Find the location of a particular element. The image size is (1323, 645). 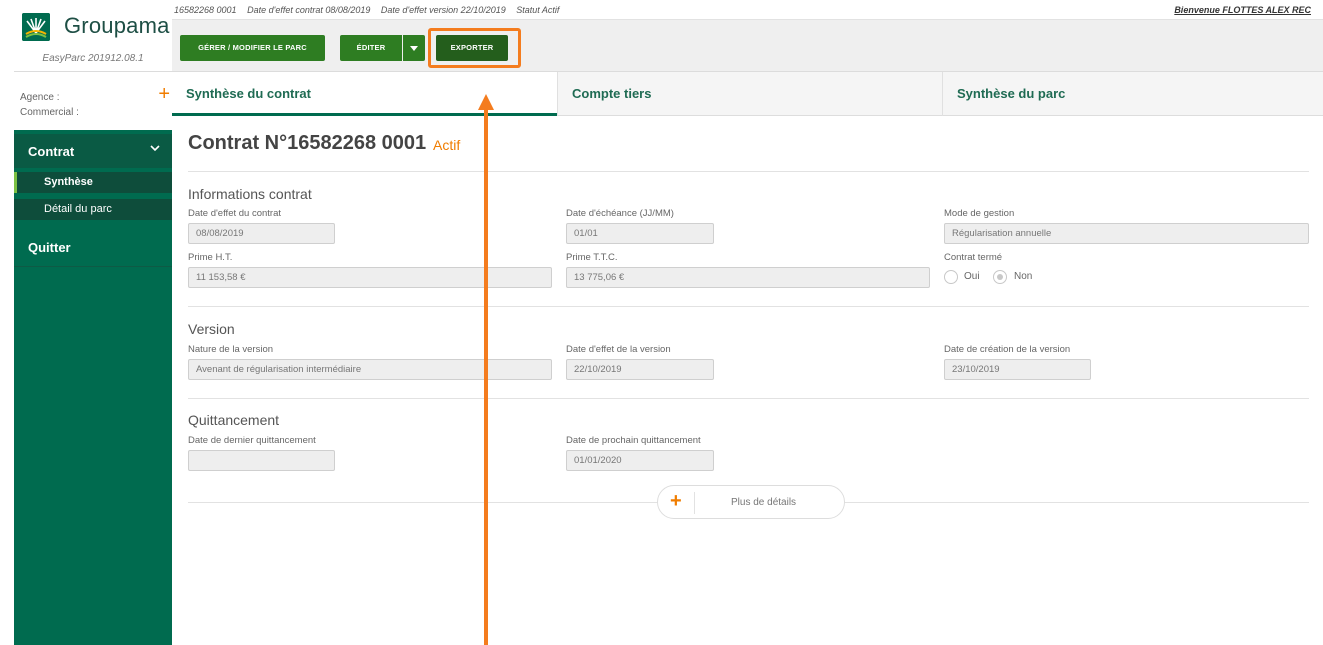

date-effet-contrat-label: Date d'effet du contrat is located at coordinates (235, 213).